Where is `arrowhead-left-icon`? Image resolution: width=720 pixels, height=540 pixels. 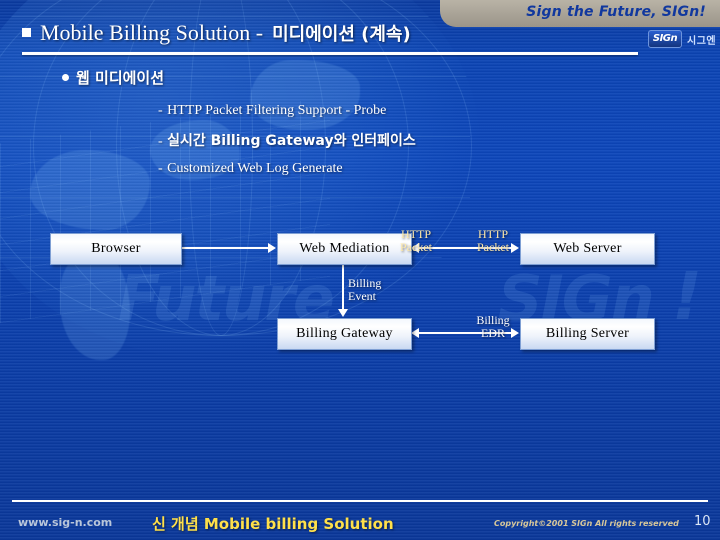
arrowhead-left-icon is located at coordinates (415, 333).